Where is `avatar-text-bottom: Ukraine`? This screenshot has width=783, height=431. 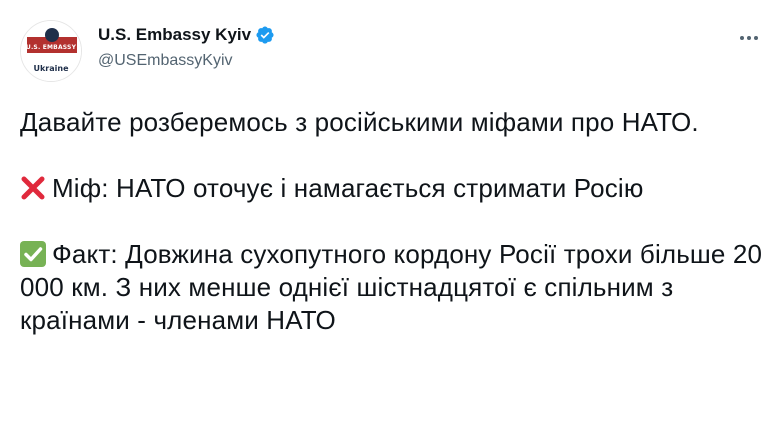
avatar-text-bottom: Ukraine is located at coordinates (51, 68).